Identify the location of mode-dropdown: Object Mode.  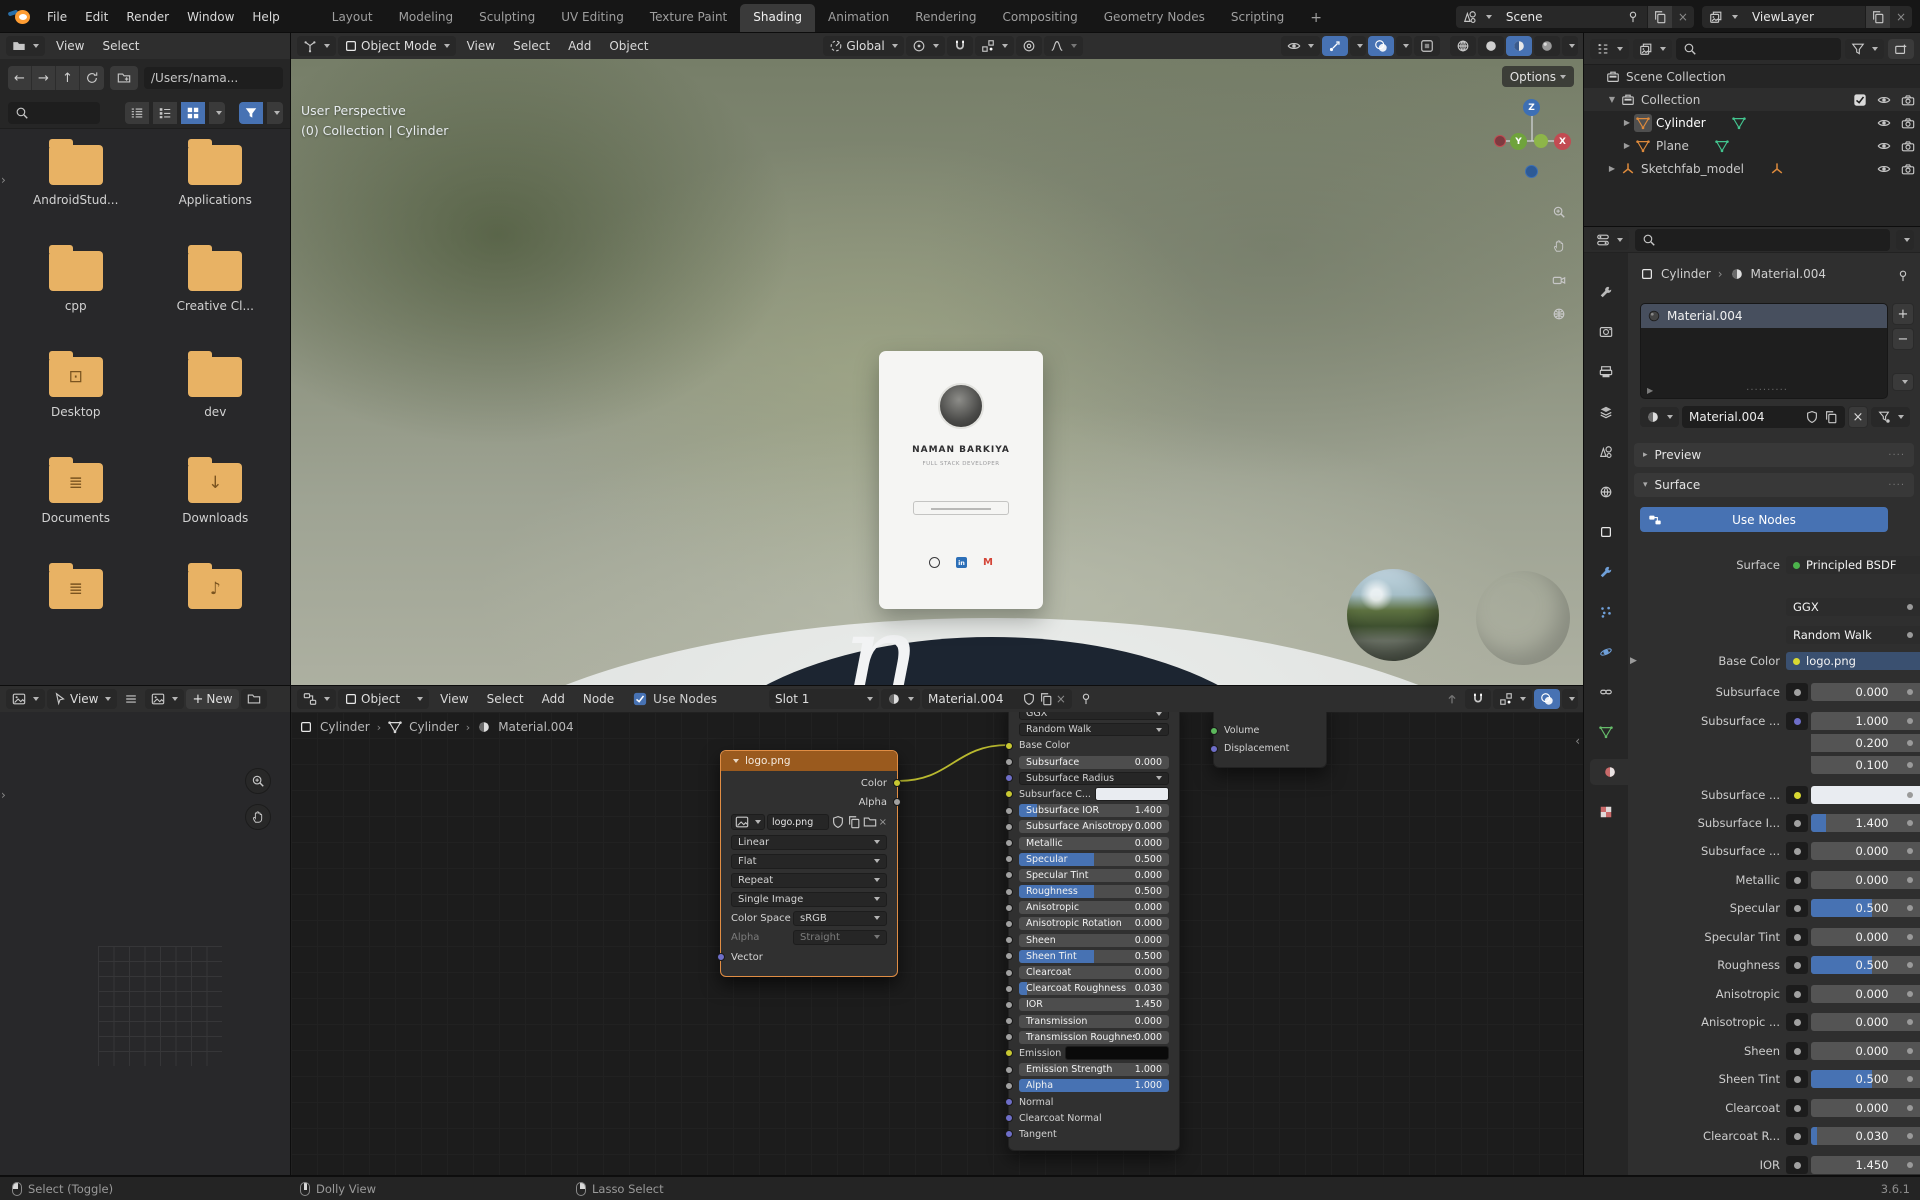
(397, 46).